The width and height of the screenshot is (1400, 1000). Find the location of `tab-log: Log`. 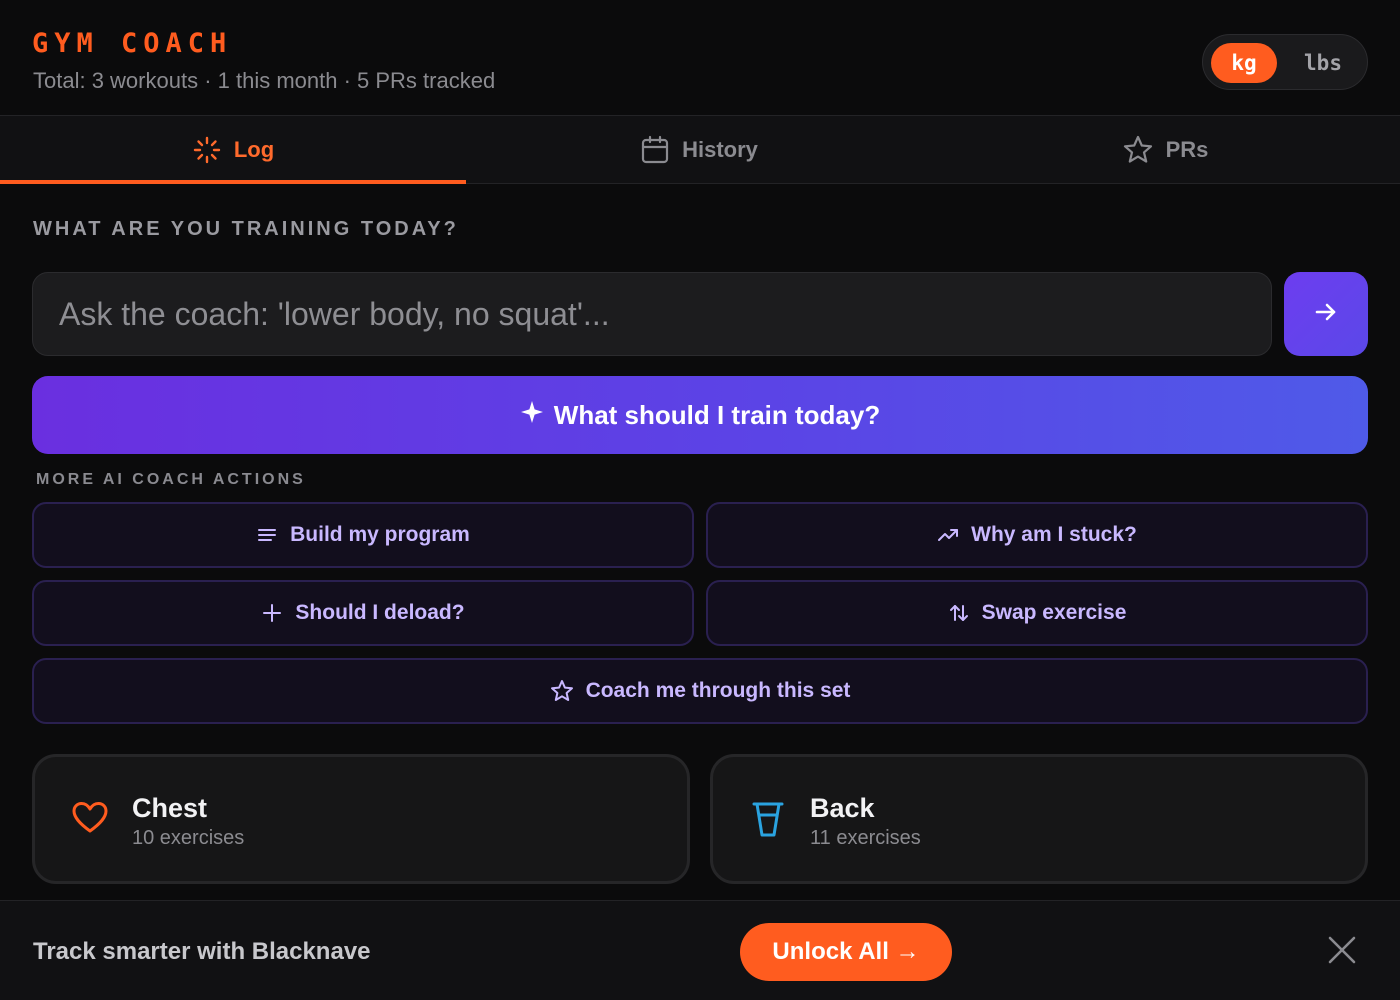

tab-log: Log is located at coordinates (233, 150).